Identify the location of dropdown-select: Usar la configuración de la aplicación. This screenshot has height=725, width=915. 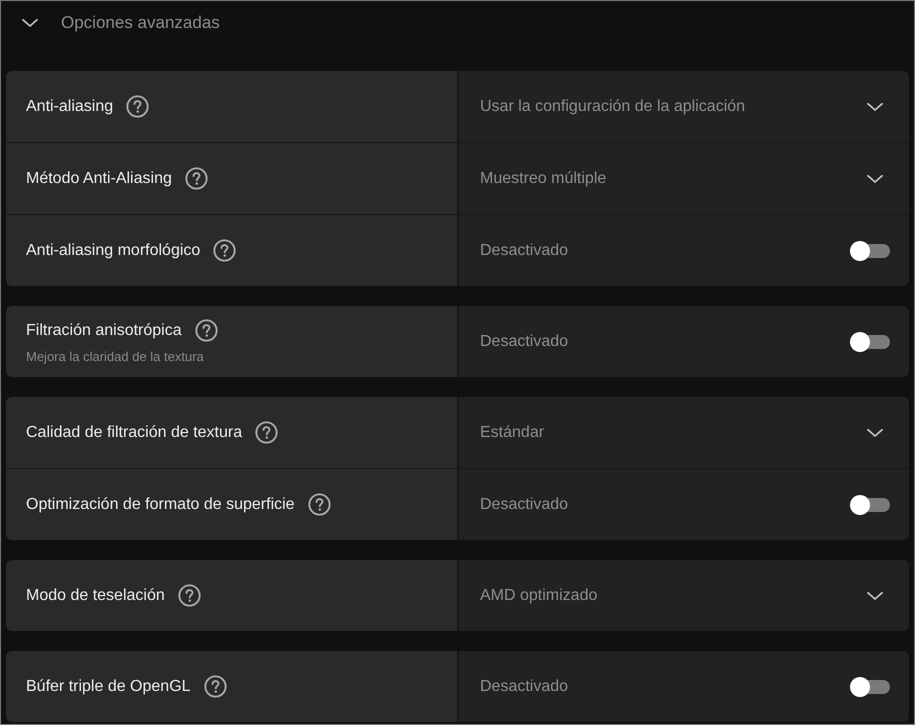
(684, 106).